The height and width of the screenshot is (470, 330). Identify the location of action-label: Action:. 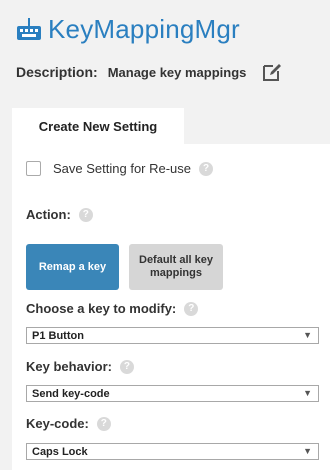
(48, 214).